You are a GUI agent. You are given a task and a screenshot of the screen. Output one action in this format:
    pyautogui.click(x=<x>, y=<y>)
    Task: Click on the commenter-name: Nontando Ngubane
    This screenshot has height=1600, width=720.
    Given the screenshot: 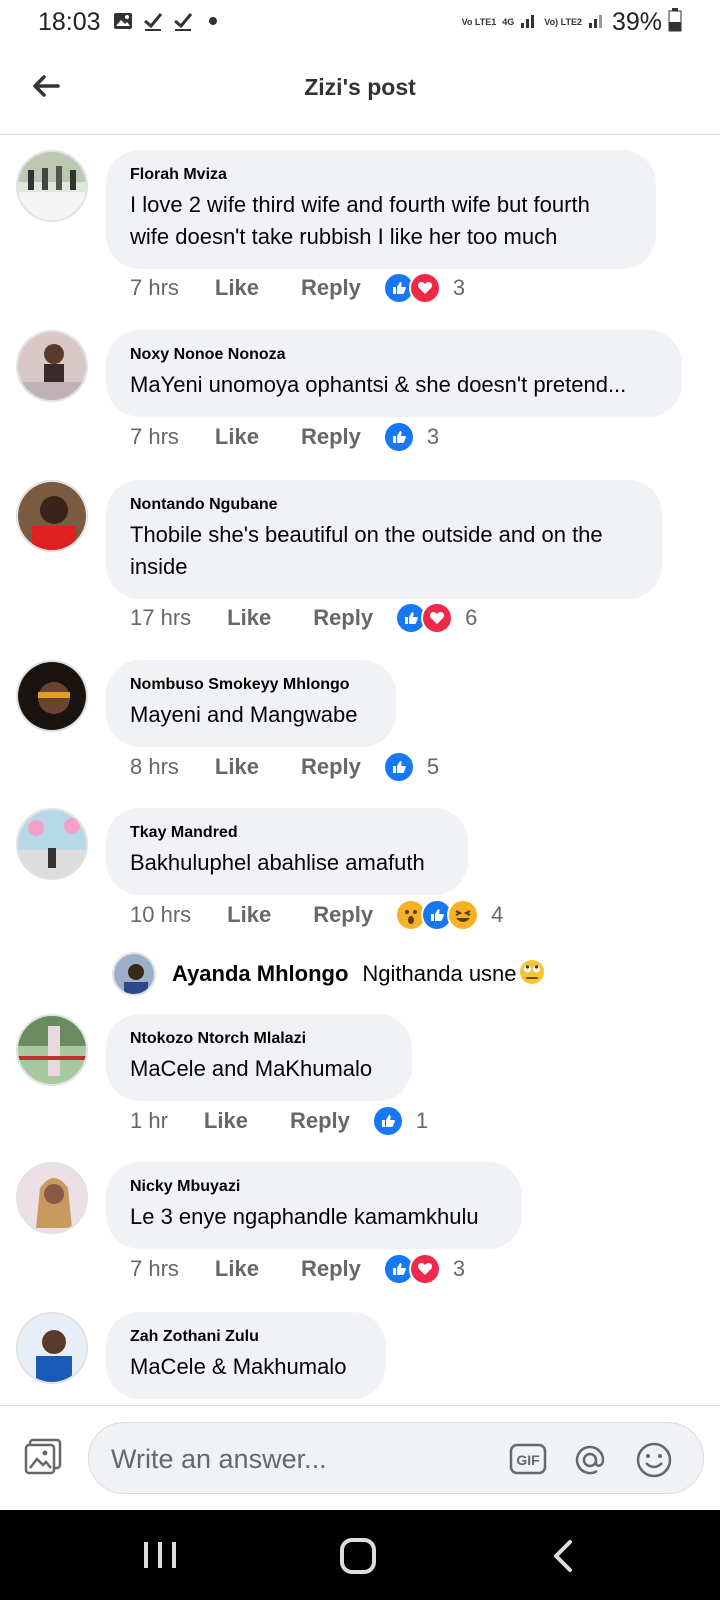 What is the action you would take?
    pyautogui.click(x=384, y=505)
    